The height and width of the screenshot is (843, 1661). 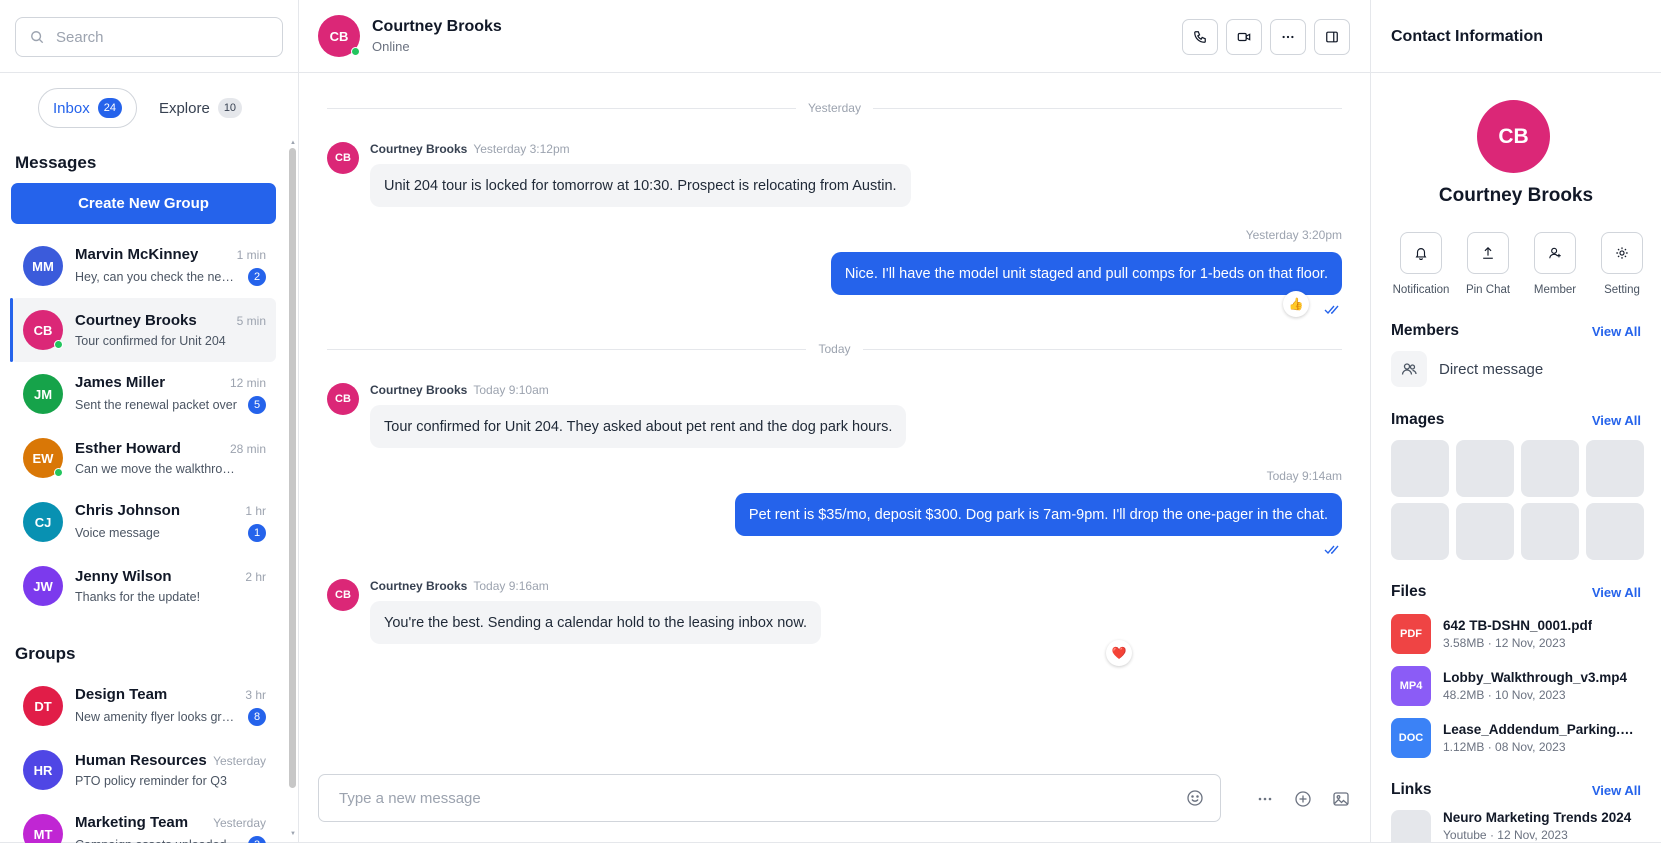 I want to click on message-input: Type a new message, so click(x=769, y=798).